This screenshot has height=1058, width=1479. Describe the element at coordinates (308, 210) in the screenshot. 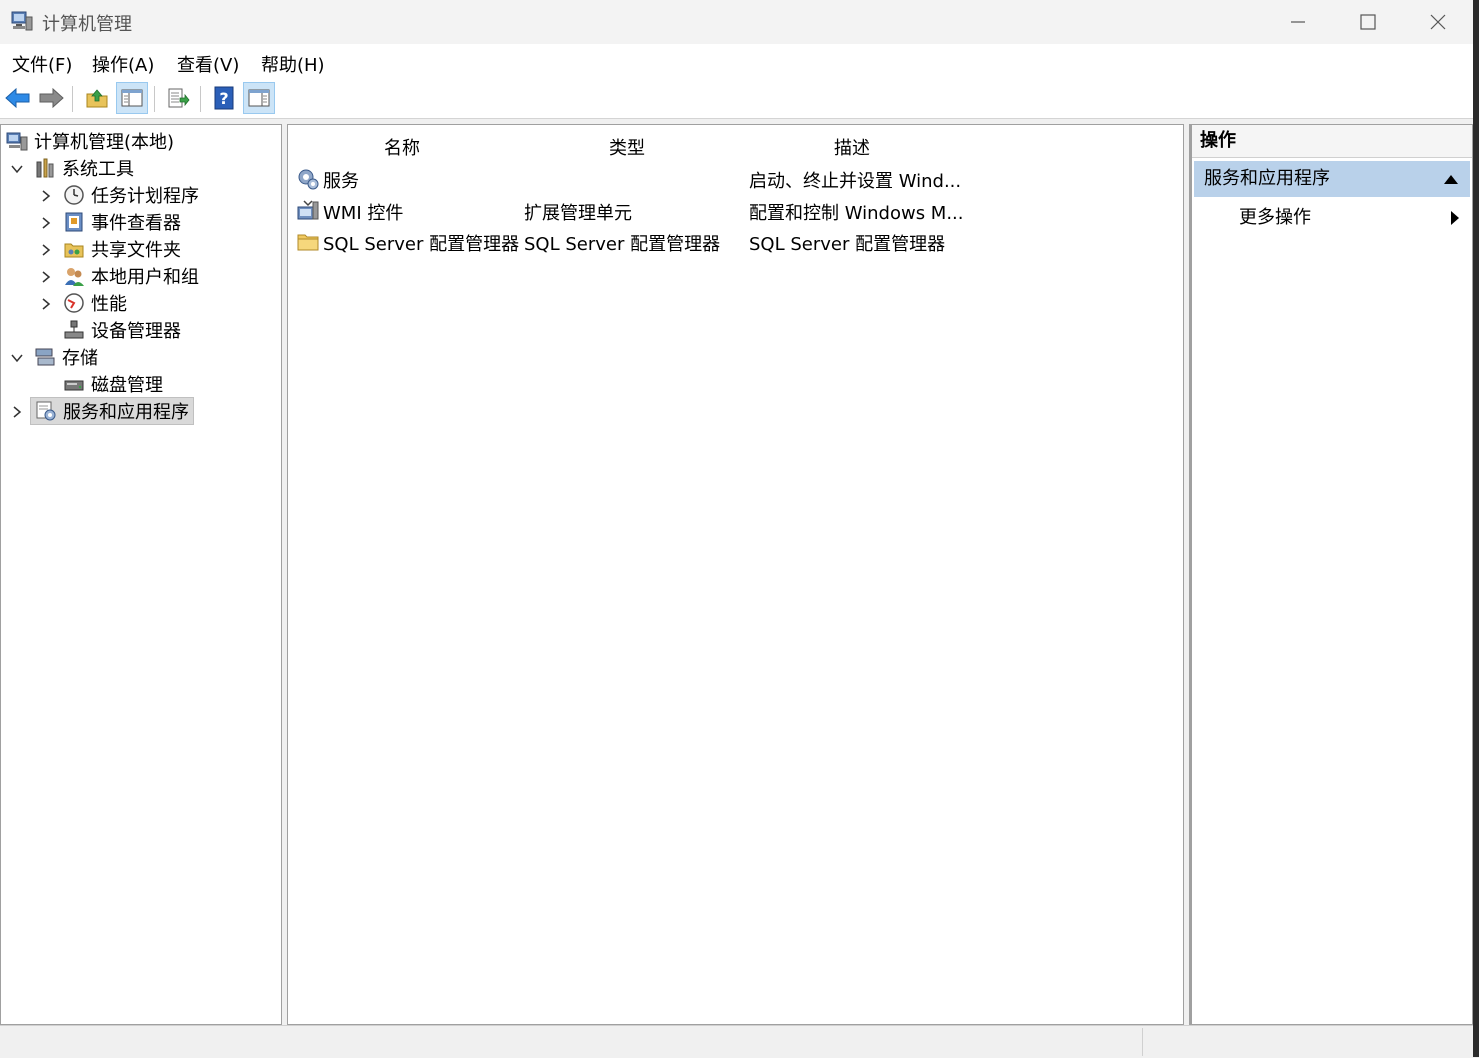

I see `wmi-control-icon` at that location.